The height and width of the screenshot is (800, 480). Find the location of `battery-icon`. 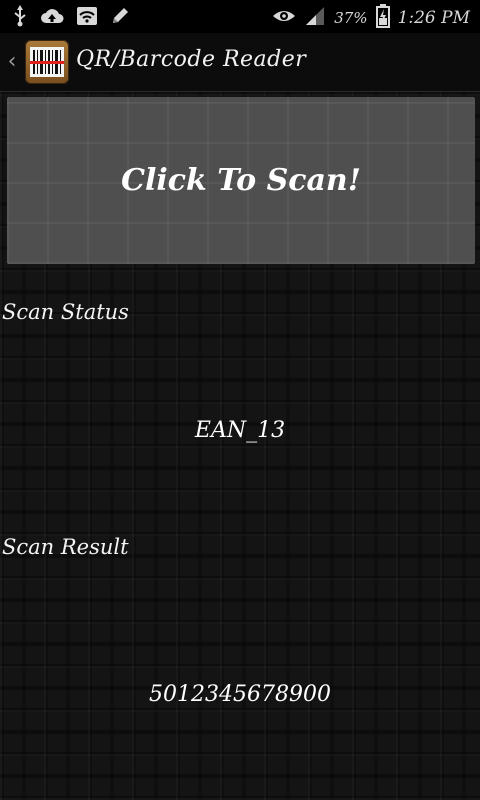

battery-icon is located at coordinates (382, 18).